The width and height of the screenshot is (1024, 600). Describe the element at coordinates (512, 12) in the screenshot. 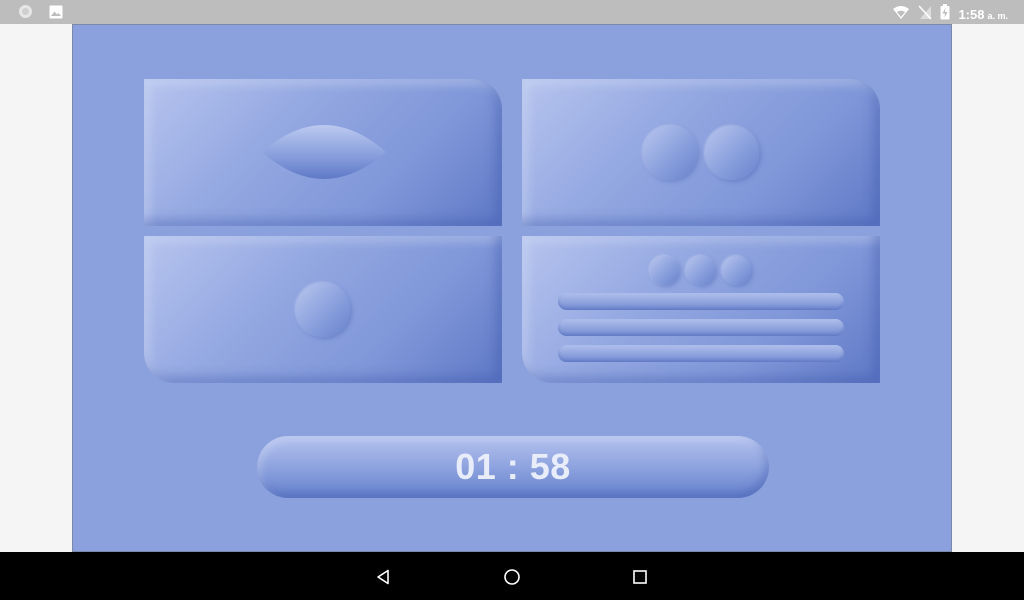

I see `status-bar: 1:58 a. m.` at that location.